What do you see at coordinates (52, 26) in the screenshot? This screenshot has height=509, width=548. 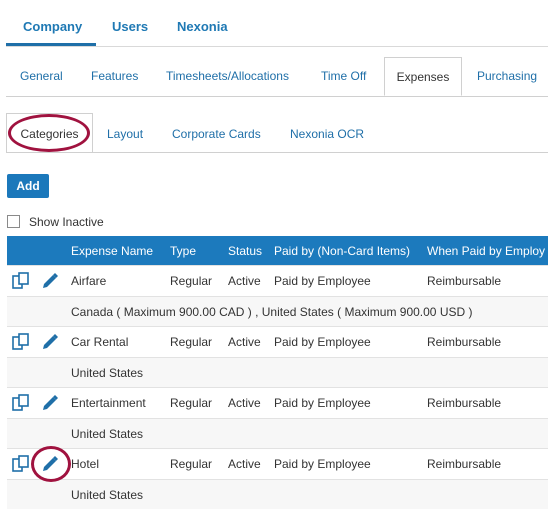 I see `nav-company: Company` at bounding box center [52, 26].